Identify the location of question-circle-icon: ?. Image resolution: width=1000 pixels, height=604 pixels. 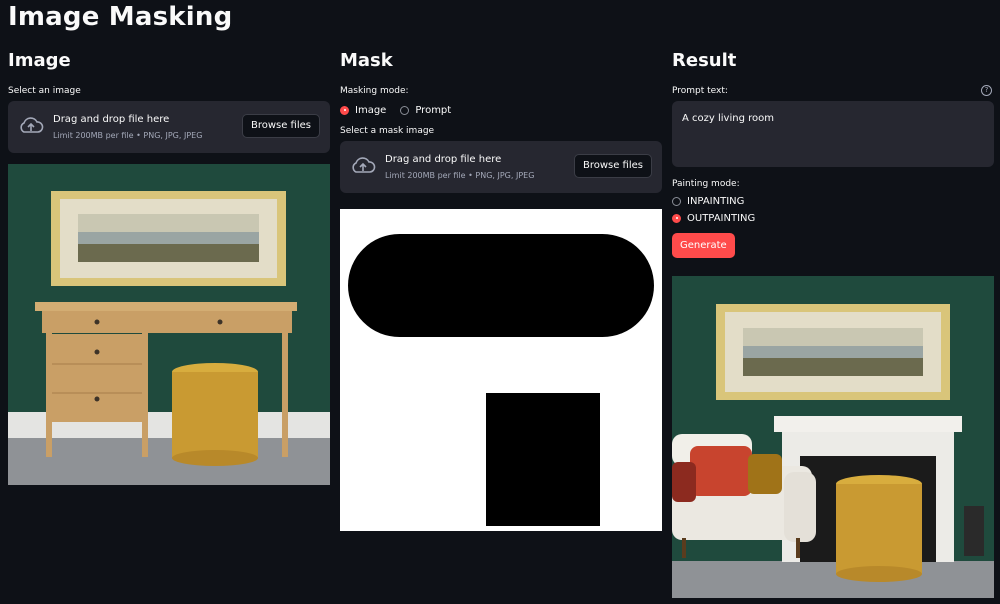
(986, 90).